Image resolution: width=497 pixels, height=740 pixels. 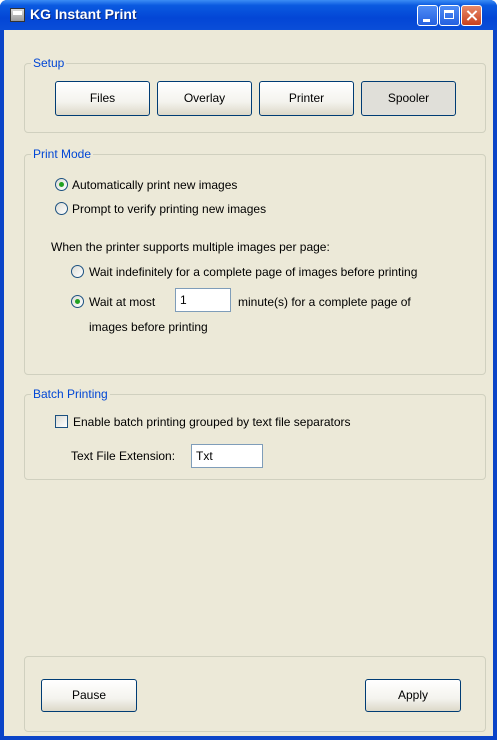 I want to click on wait-minutes-input, so click(x=203, y=300).